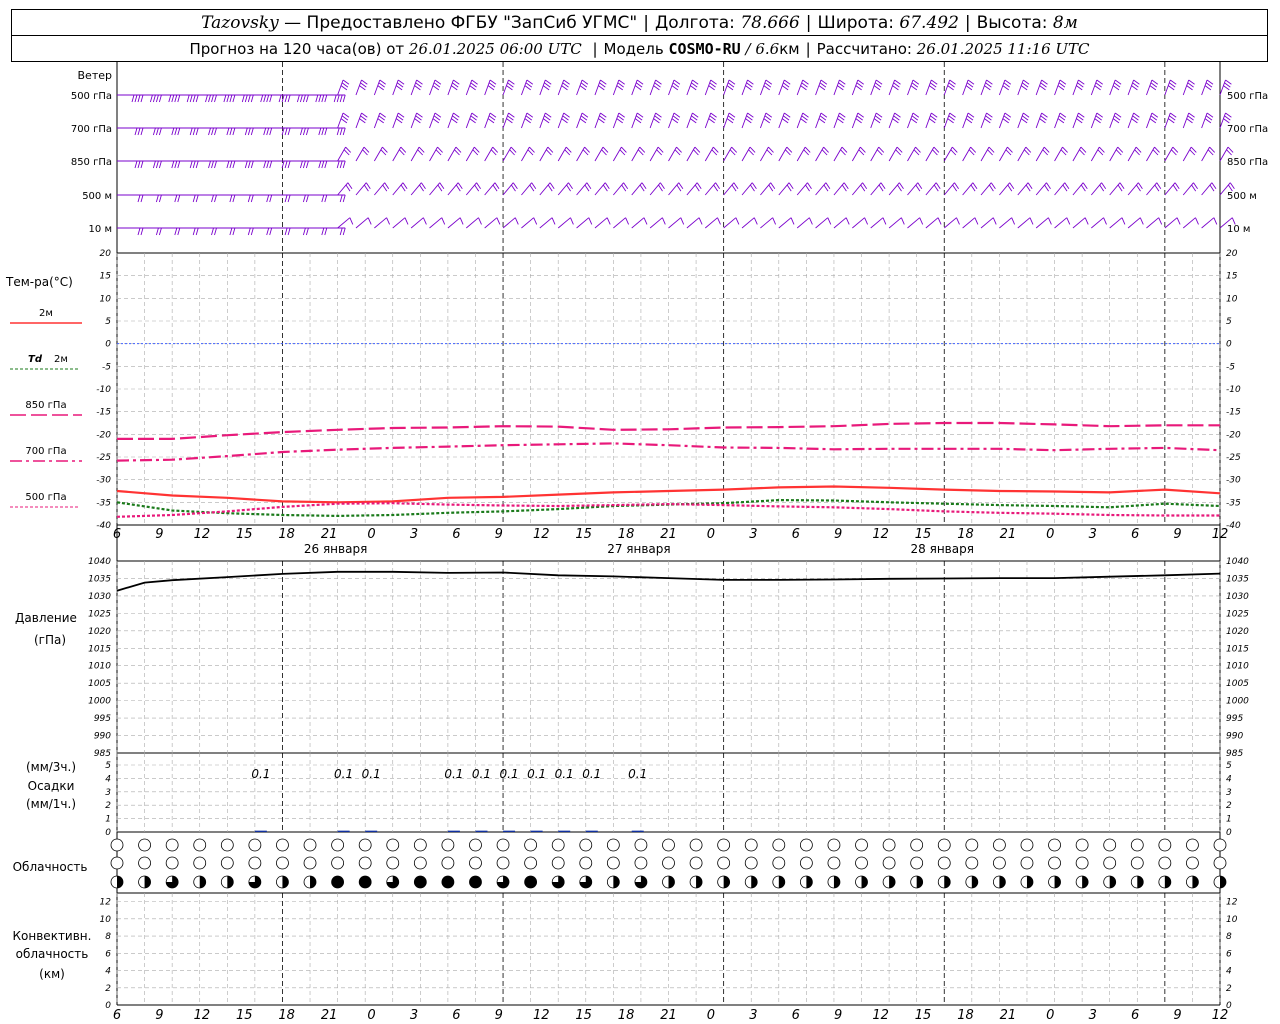  What do you see at coordinates (108, 779) in the screenshot?
I see `prec-tick-left: 4` at bounding box center [108, 779].